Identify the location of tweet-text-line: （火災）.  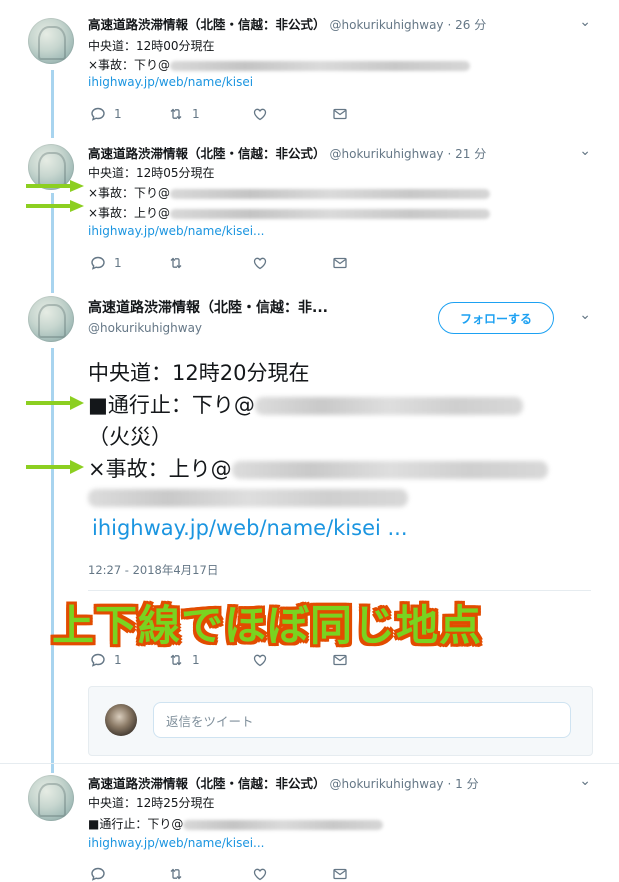
(130, 437).